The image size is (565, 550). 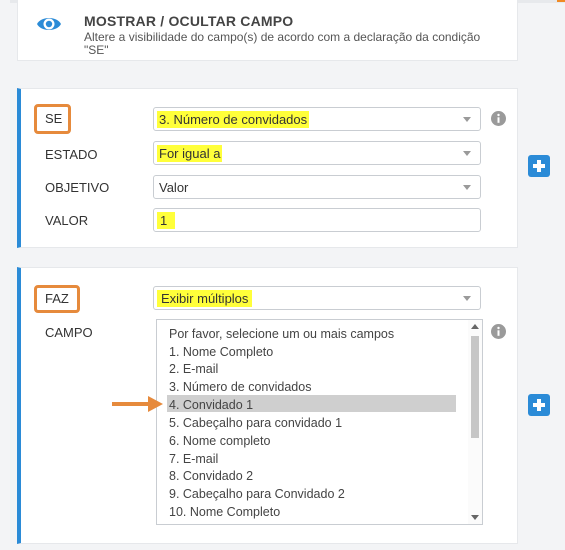 I want to click on estado-label: ESTADO, so click(x=71, y=154).